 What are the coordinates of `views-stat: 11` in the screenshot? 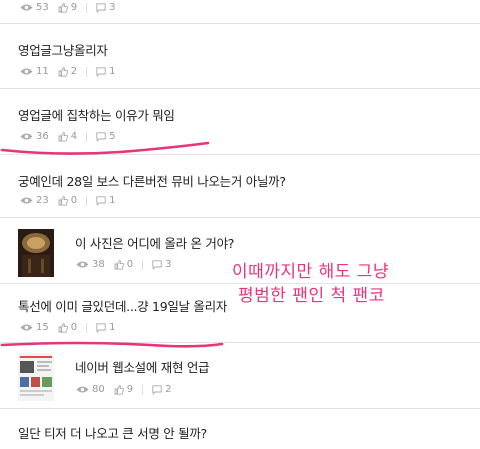 It's located at (34, 71).